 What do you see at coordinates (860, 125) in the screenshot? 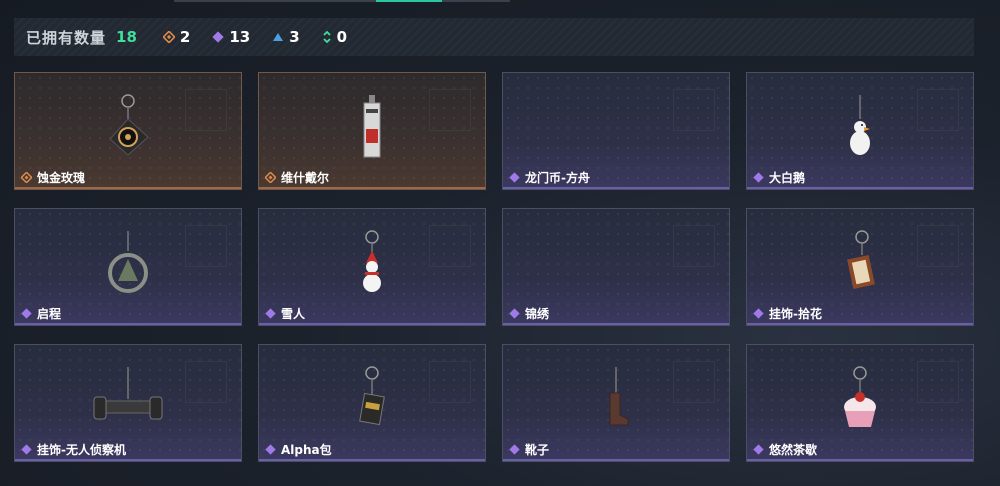
I see `white-goose-charm-icon` at bounding box center [860, 125].